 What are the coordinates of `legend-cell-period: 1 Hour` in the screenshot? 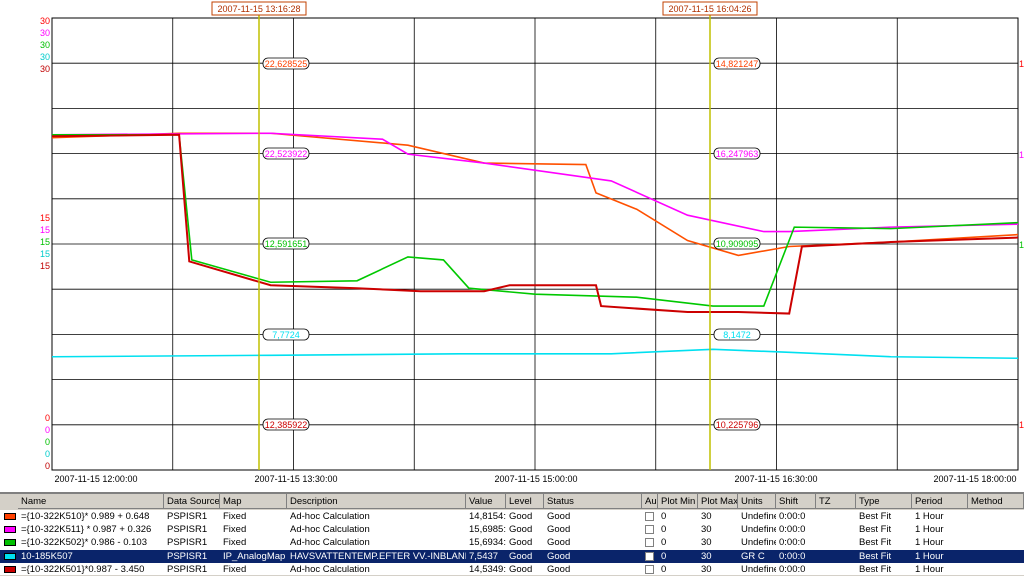 It's located at (929, 556).